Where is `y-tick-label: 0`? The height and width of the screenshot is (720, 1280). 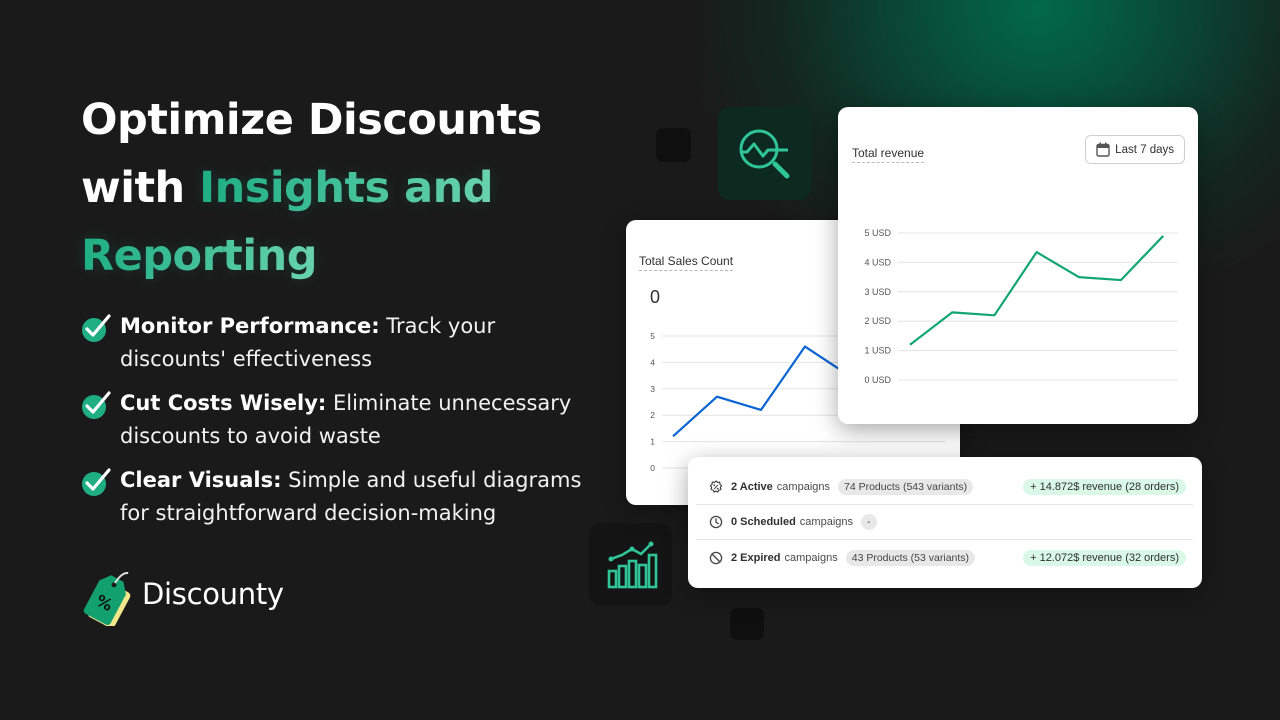
y-tick-label: 0 is located at coordinates (652, 468).